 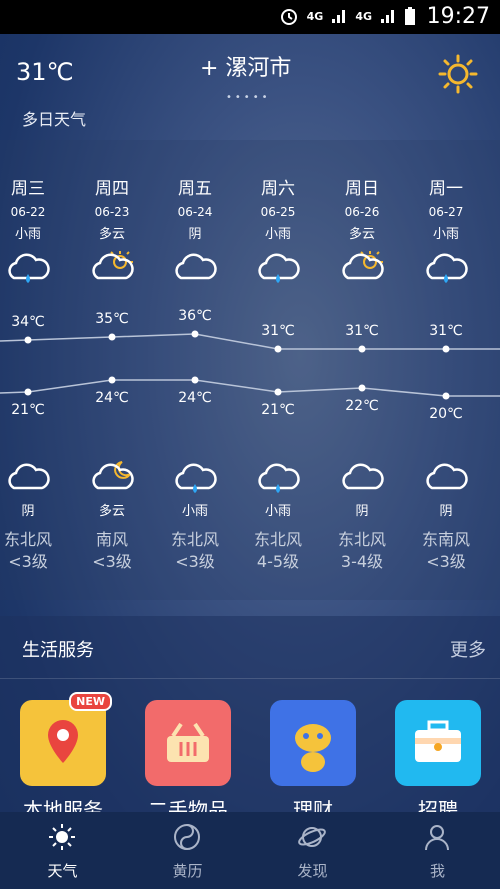 I want to click on tab-label: 发现, so click(x=312, y=871).